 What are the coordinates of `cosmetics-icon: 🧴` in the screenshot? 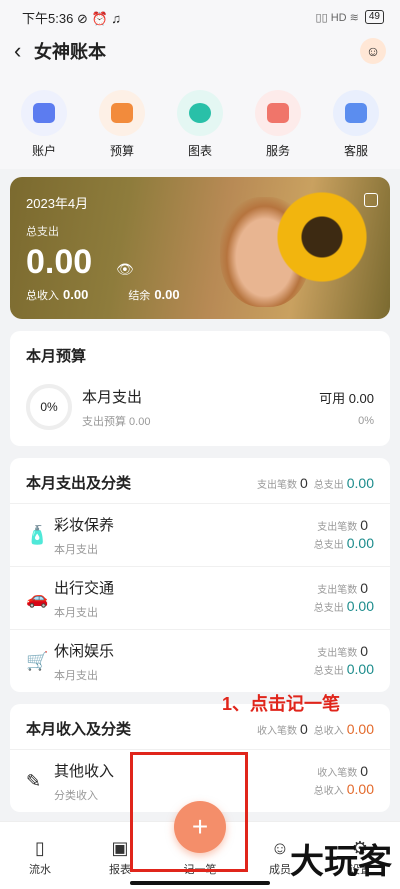 It's located at (37, 534).